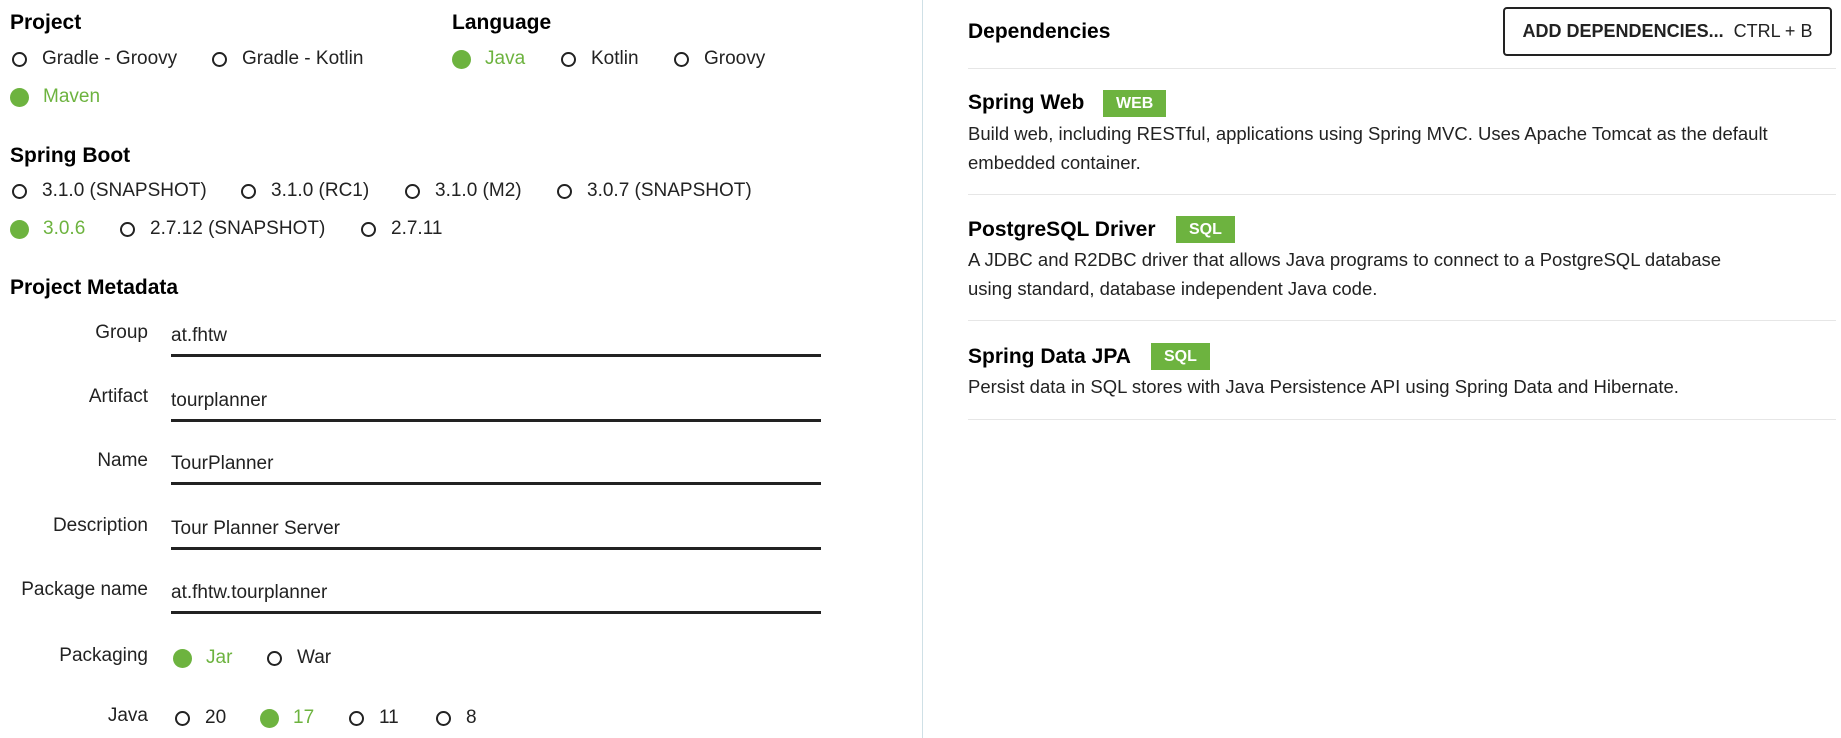 The image size is (1841, 738). I want to click on radio-label: Groovy, so click(735, 58).